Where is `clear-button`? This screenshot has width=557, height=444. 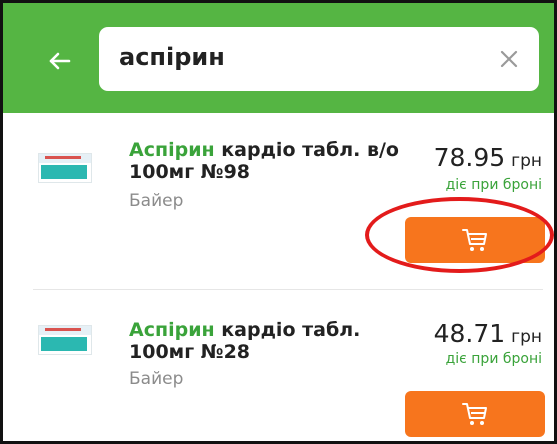 clear-button is located at coordinates (509, 59).